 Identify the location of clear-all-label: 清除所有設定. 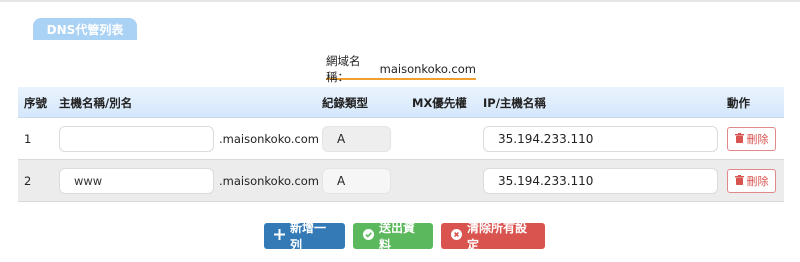
(497, 236).